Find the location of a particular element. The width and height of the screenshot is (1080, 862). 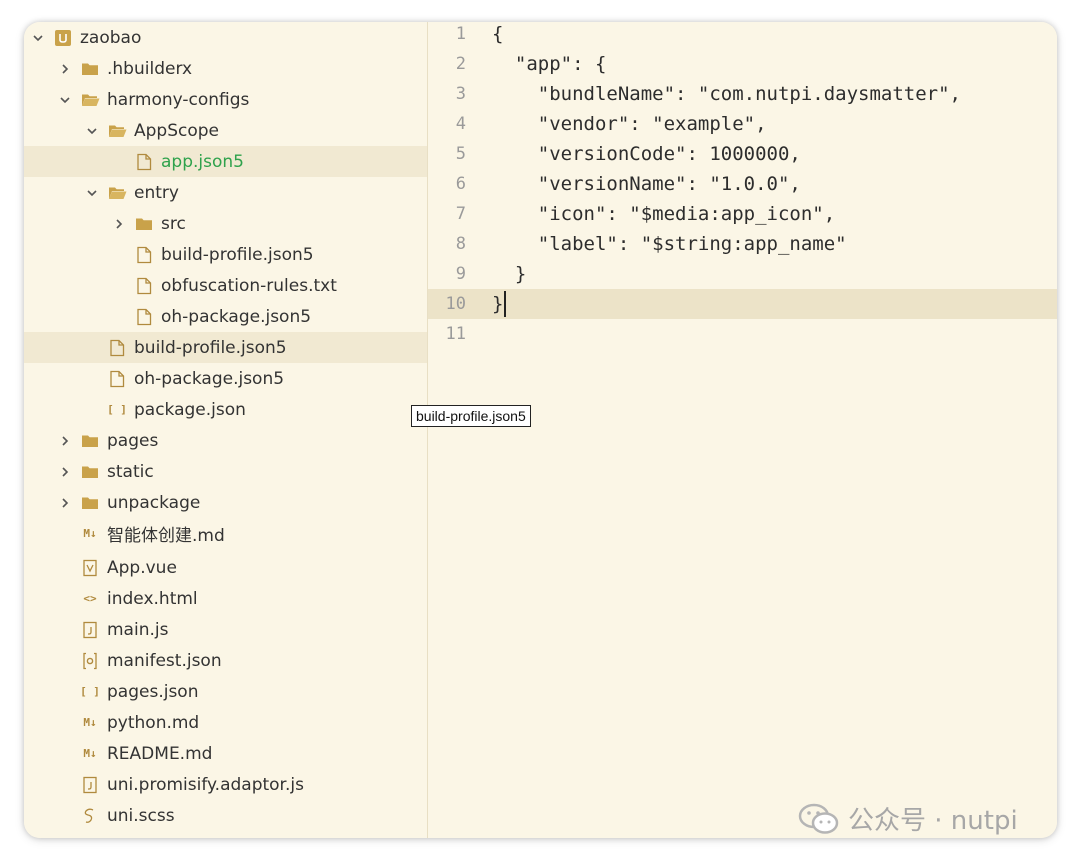

tree-item: [ ] package.json is located at coordinates (225, 409).